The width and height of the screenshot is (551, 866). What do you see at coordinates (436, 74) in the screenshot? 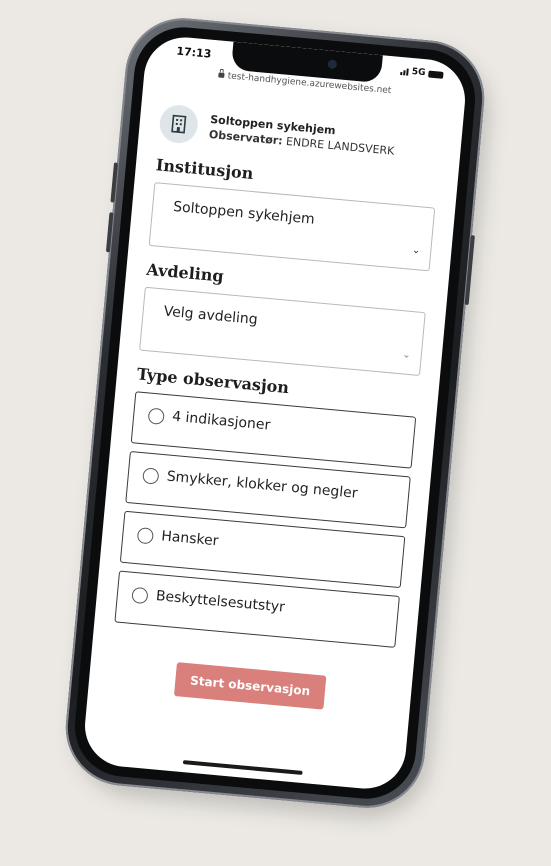
I see `battery-icon` at bounding box center [436, 74].